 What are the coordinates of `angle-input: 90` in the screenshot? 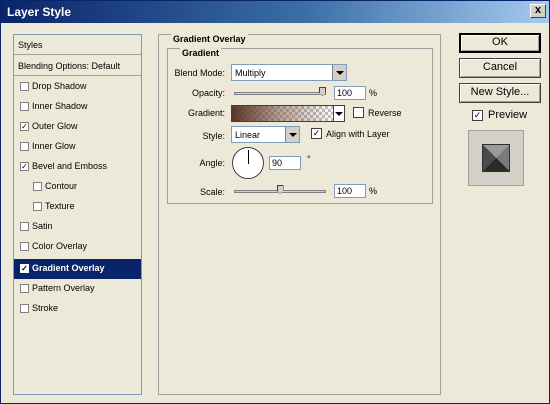 It's located at (285, 163).